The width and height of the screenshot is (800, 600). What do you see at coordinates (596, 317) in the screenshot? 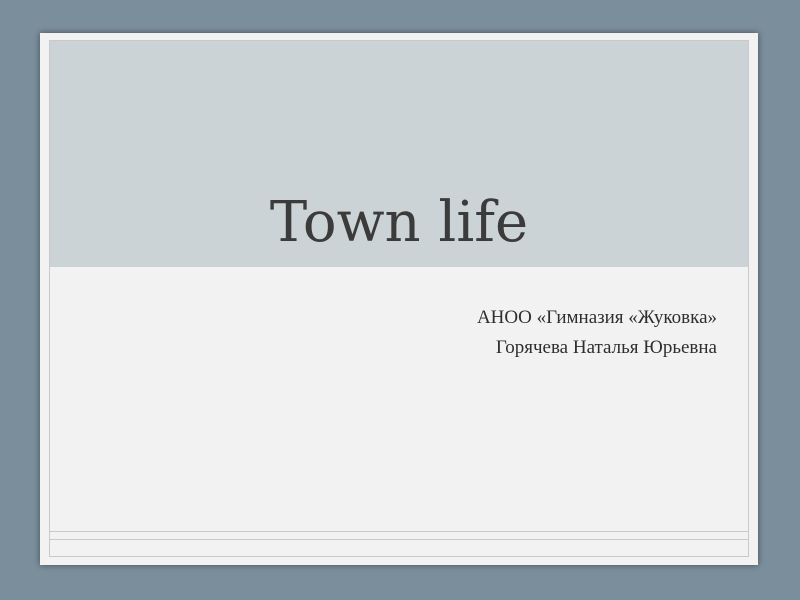
I see `subtitle-line-organization: АНОО «Гимназия «Жуковка»` at bounding box center [596, 317].